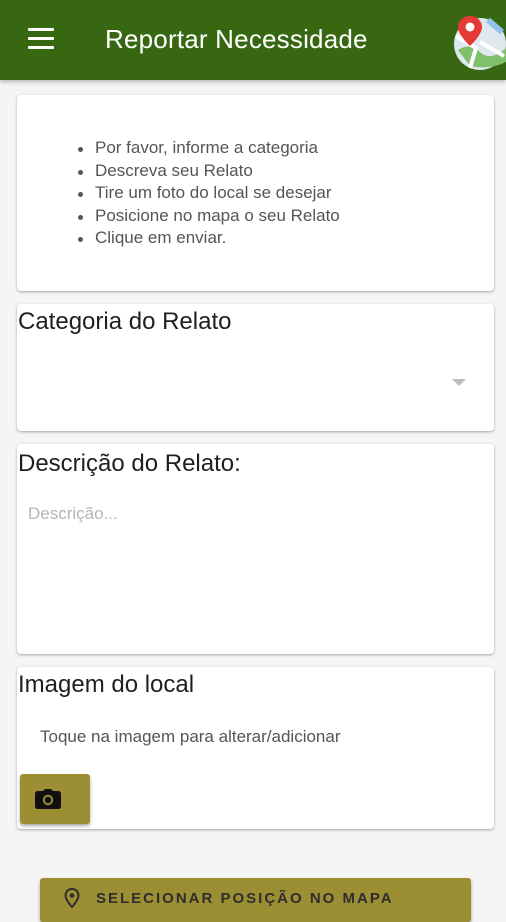 Image resolution: width=506 pixels, height=922 pixels. I want to click on image-title: Imagem do local, so click(106, 684).